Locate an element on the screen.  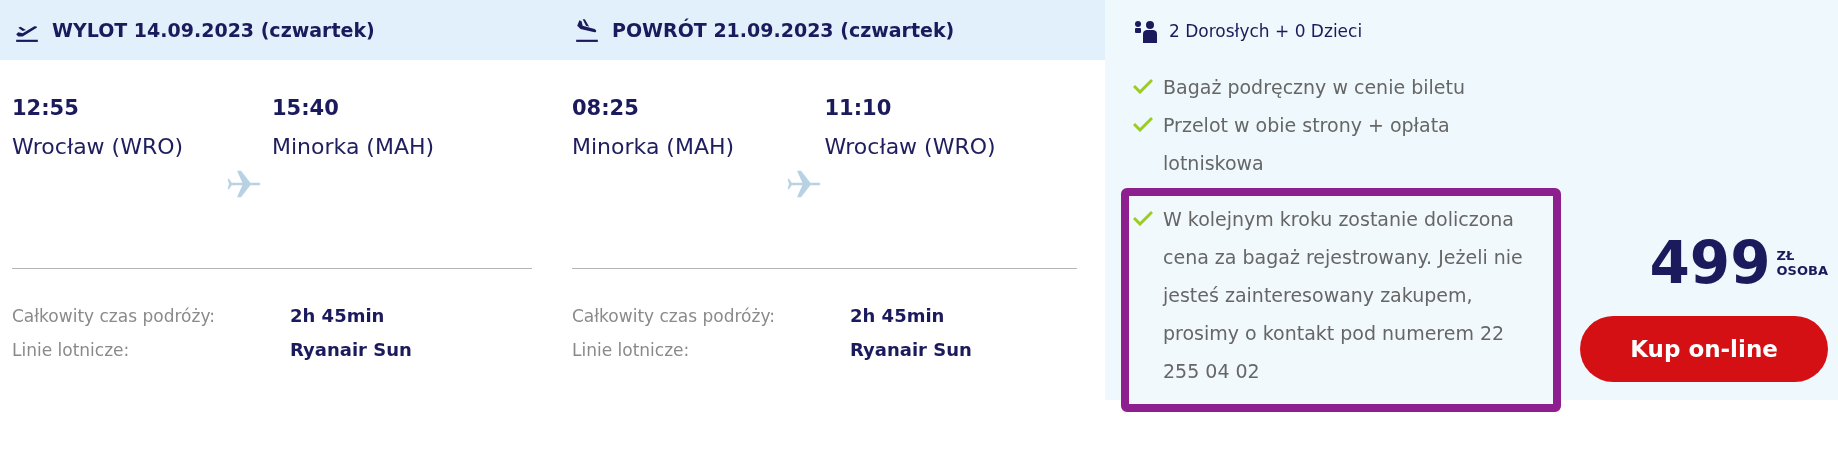
flight-title: WYLOT 14.09.2023 (czwartek) is located at coordinates (213, 30).